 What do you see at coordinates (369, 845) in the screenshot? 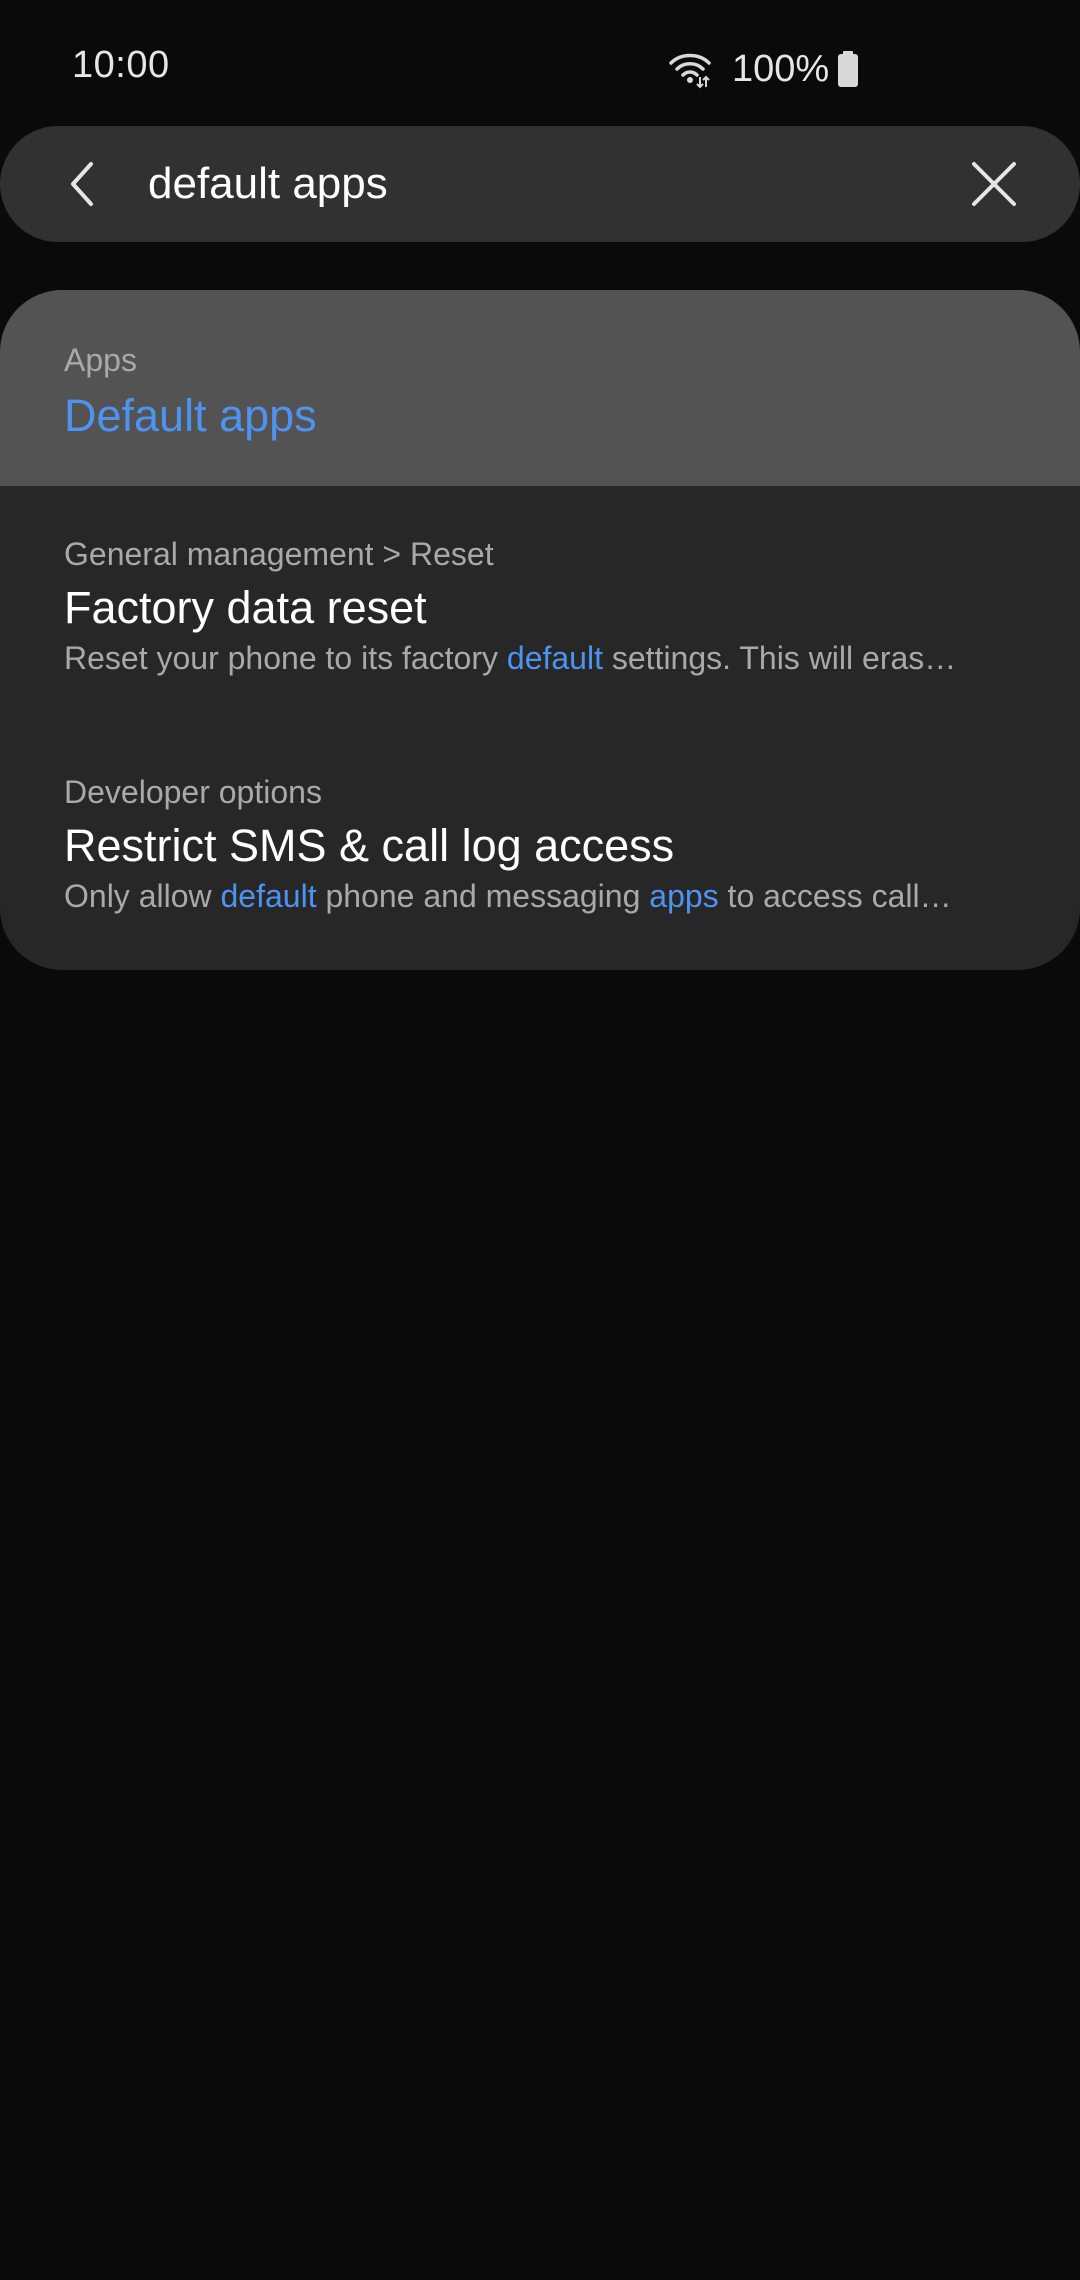
I see `result-title: Restrict SMS & call log access` at bounding box center [369, 845].